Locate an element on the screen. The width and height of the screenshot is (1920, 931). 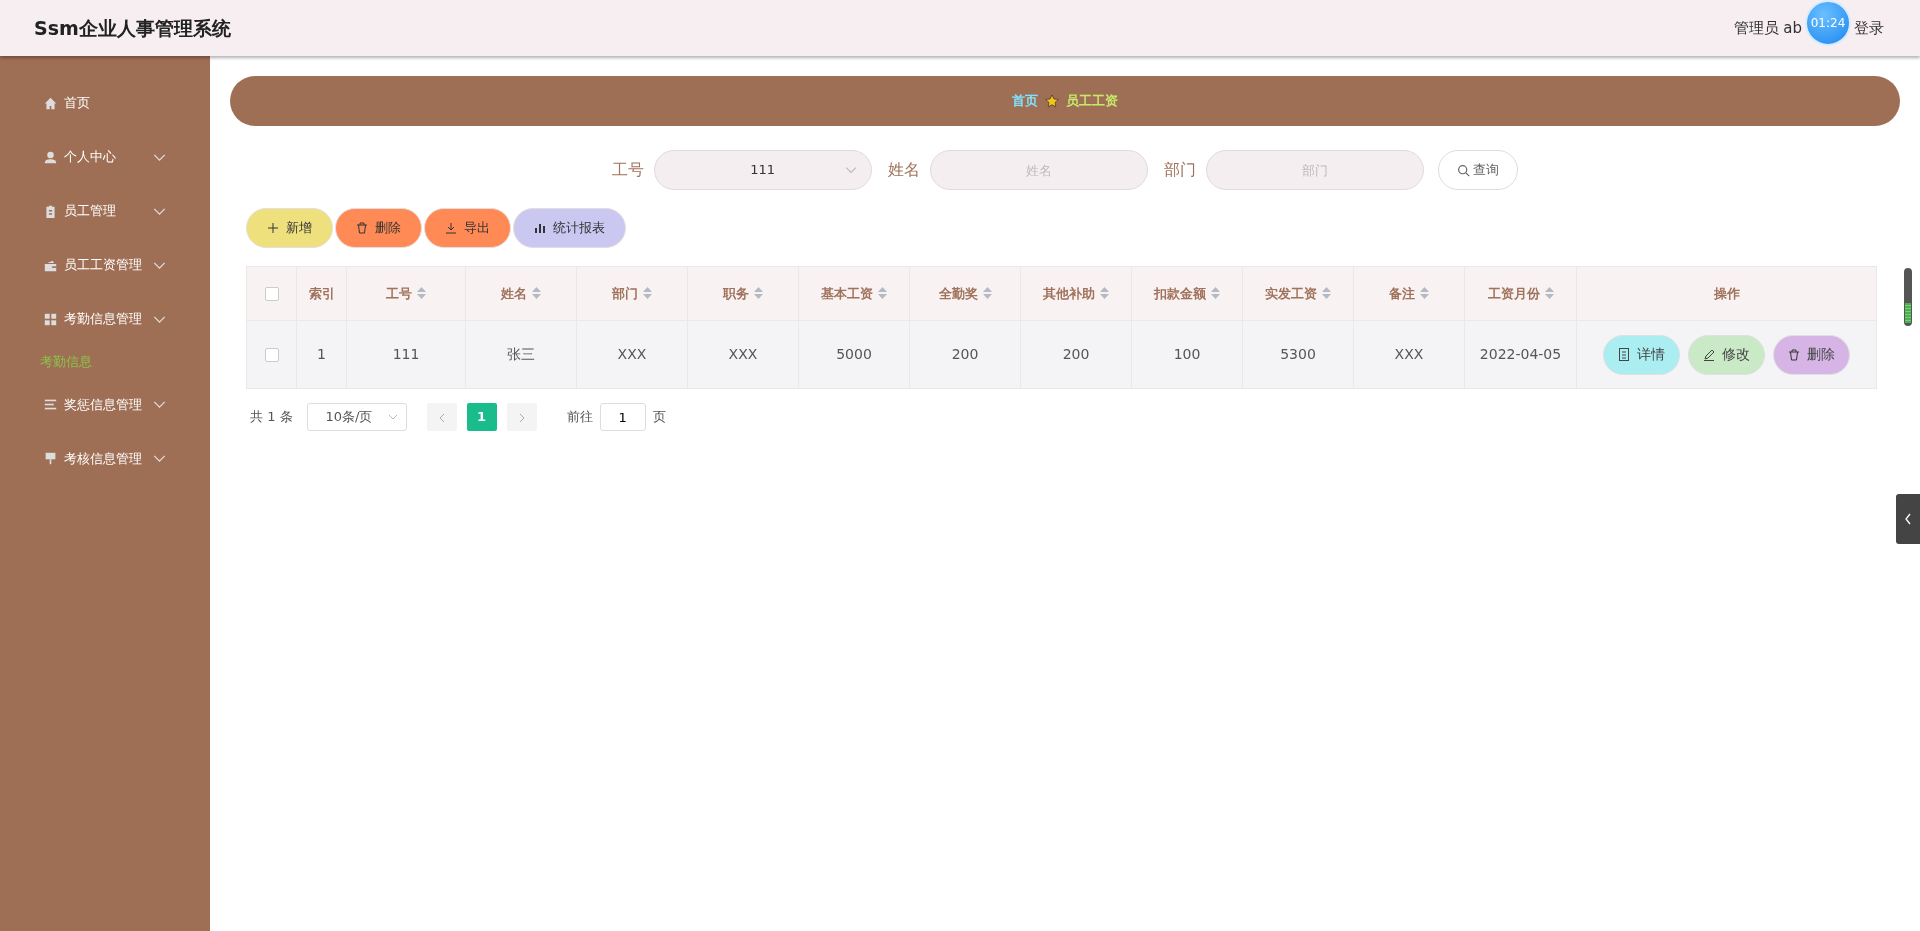
column-header: 姓名 is located at coordinates (521, 293).